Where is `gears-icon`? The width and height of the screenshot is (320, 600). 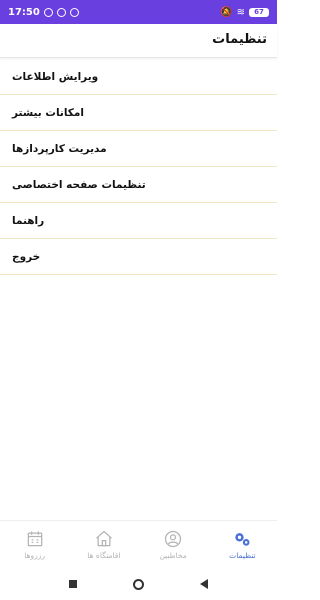 gears-icon is located at coordinates (242, 539).